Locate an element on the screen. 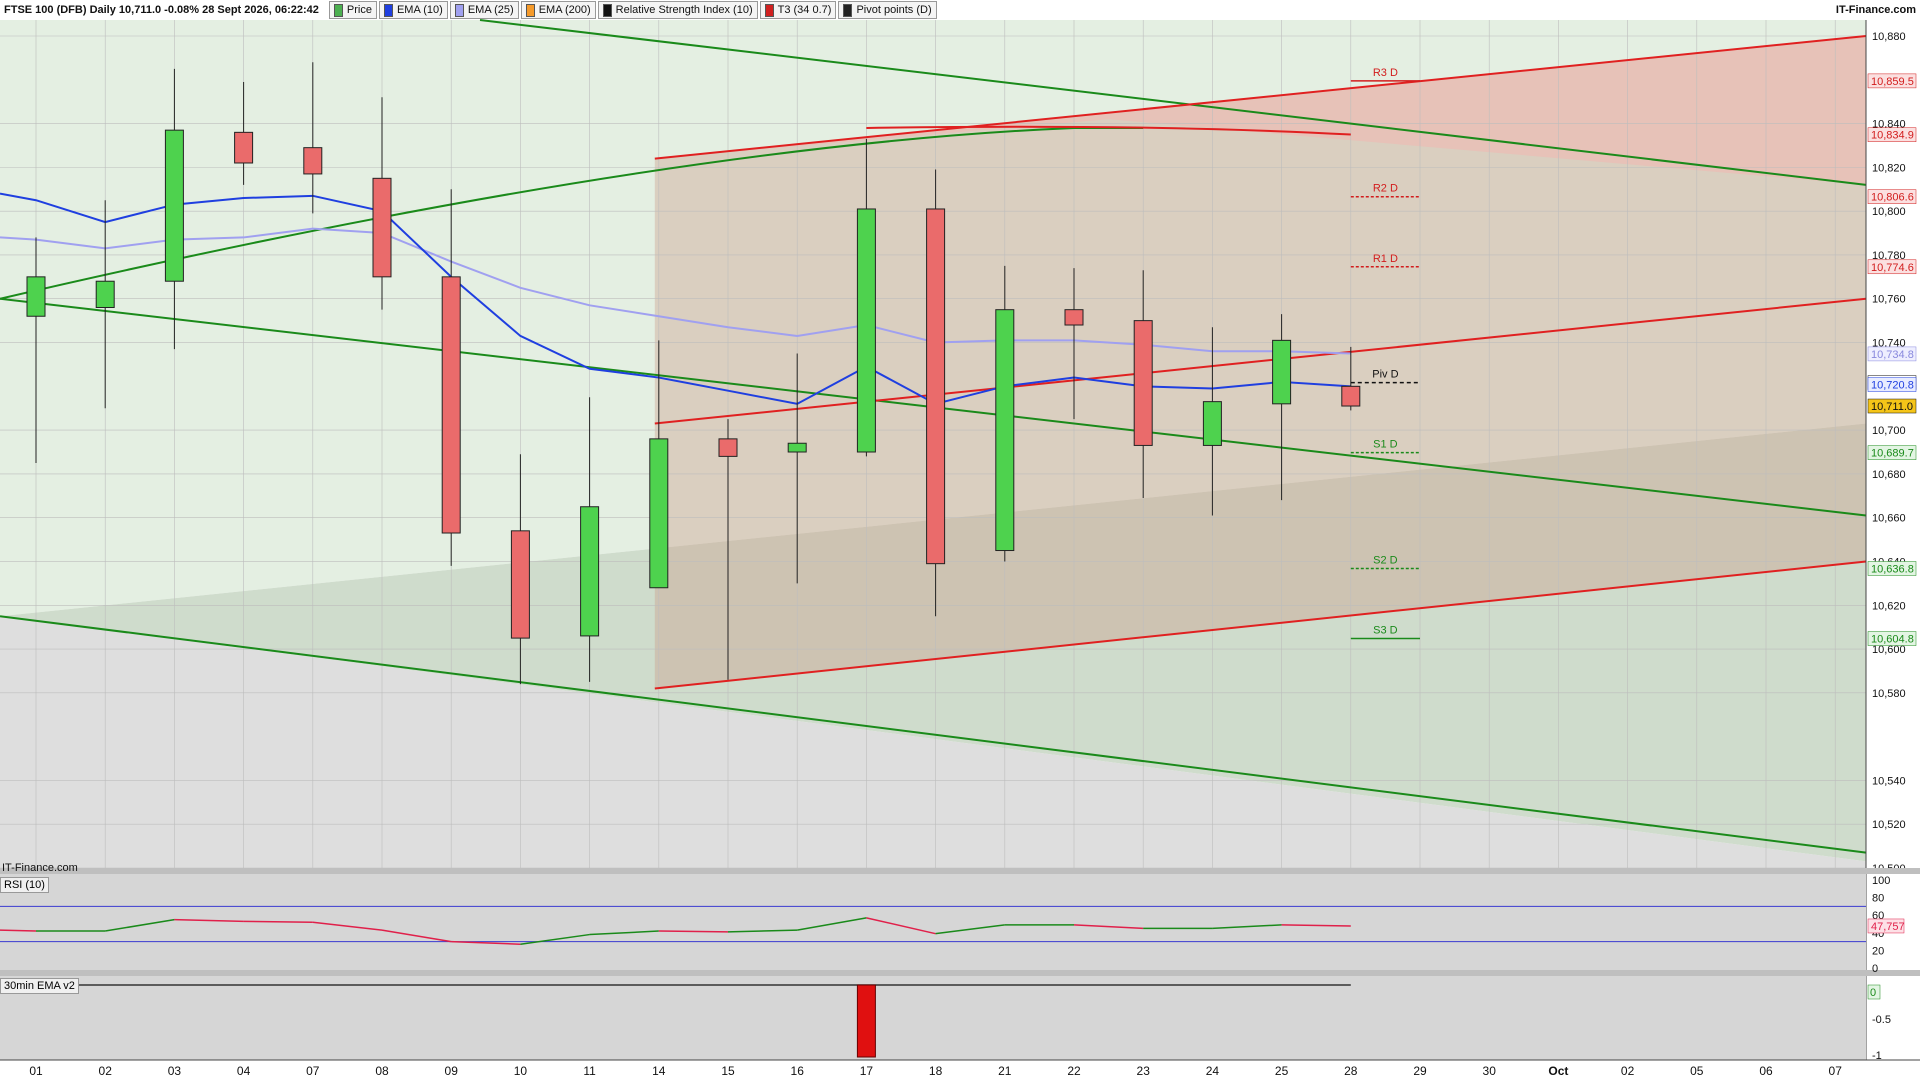 The width and height of the screenshot is (1920, 1080). brand-label: IT-Finance.com is located at coordinates (1875, 10).